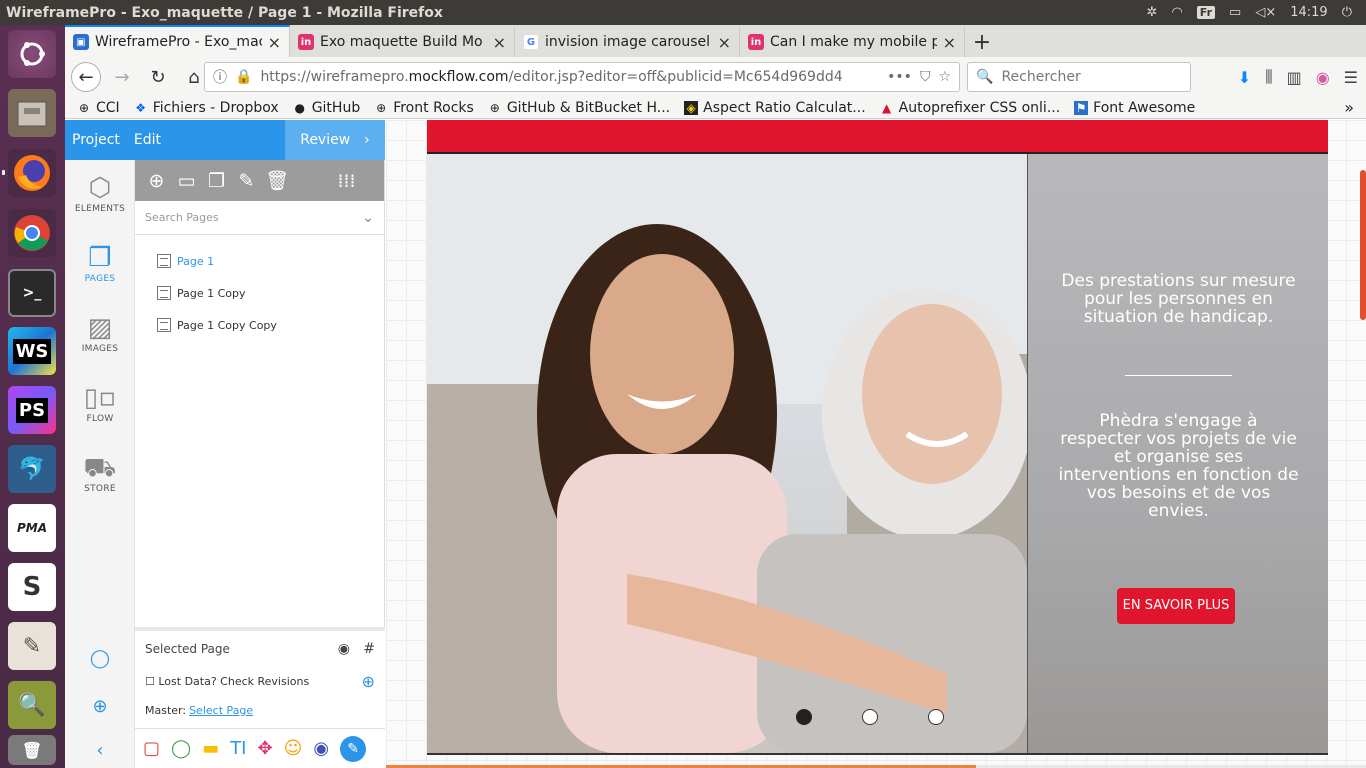  Describe the element at coordinates (227, 681) in the screenshot. I see `revisions-link: ☐ Lost Data? Check Revisions` at that location.